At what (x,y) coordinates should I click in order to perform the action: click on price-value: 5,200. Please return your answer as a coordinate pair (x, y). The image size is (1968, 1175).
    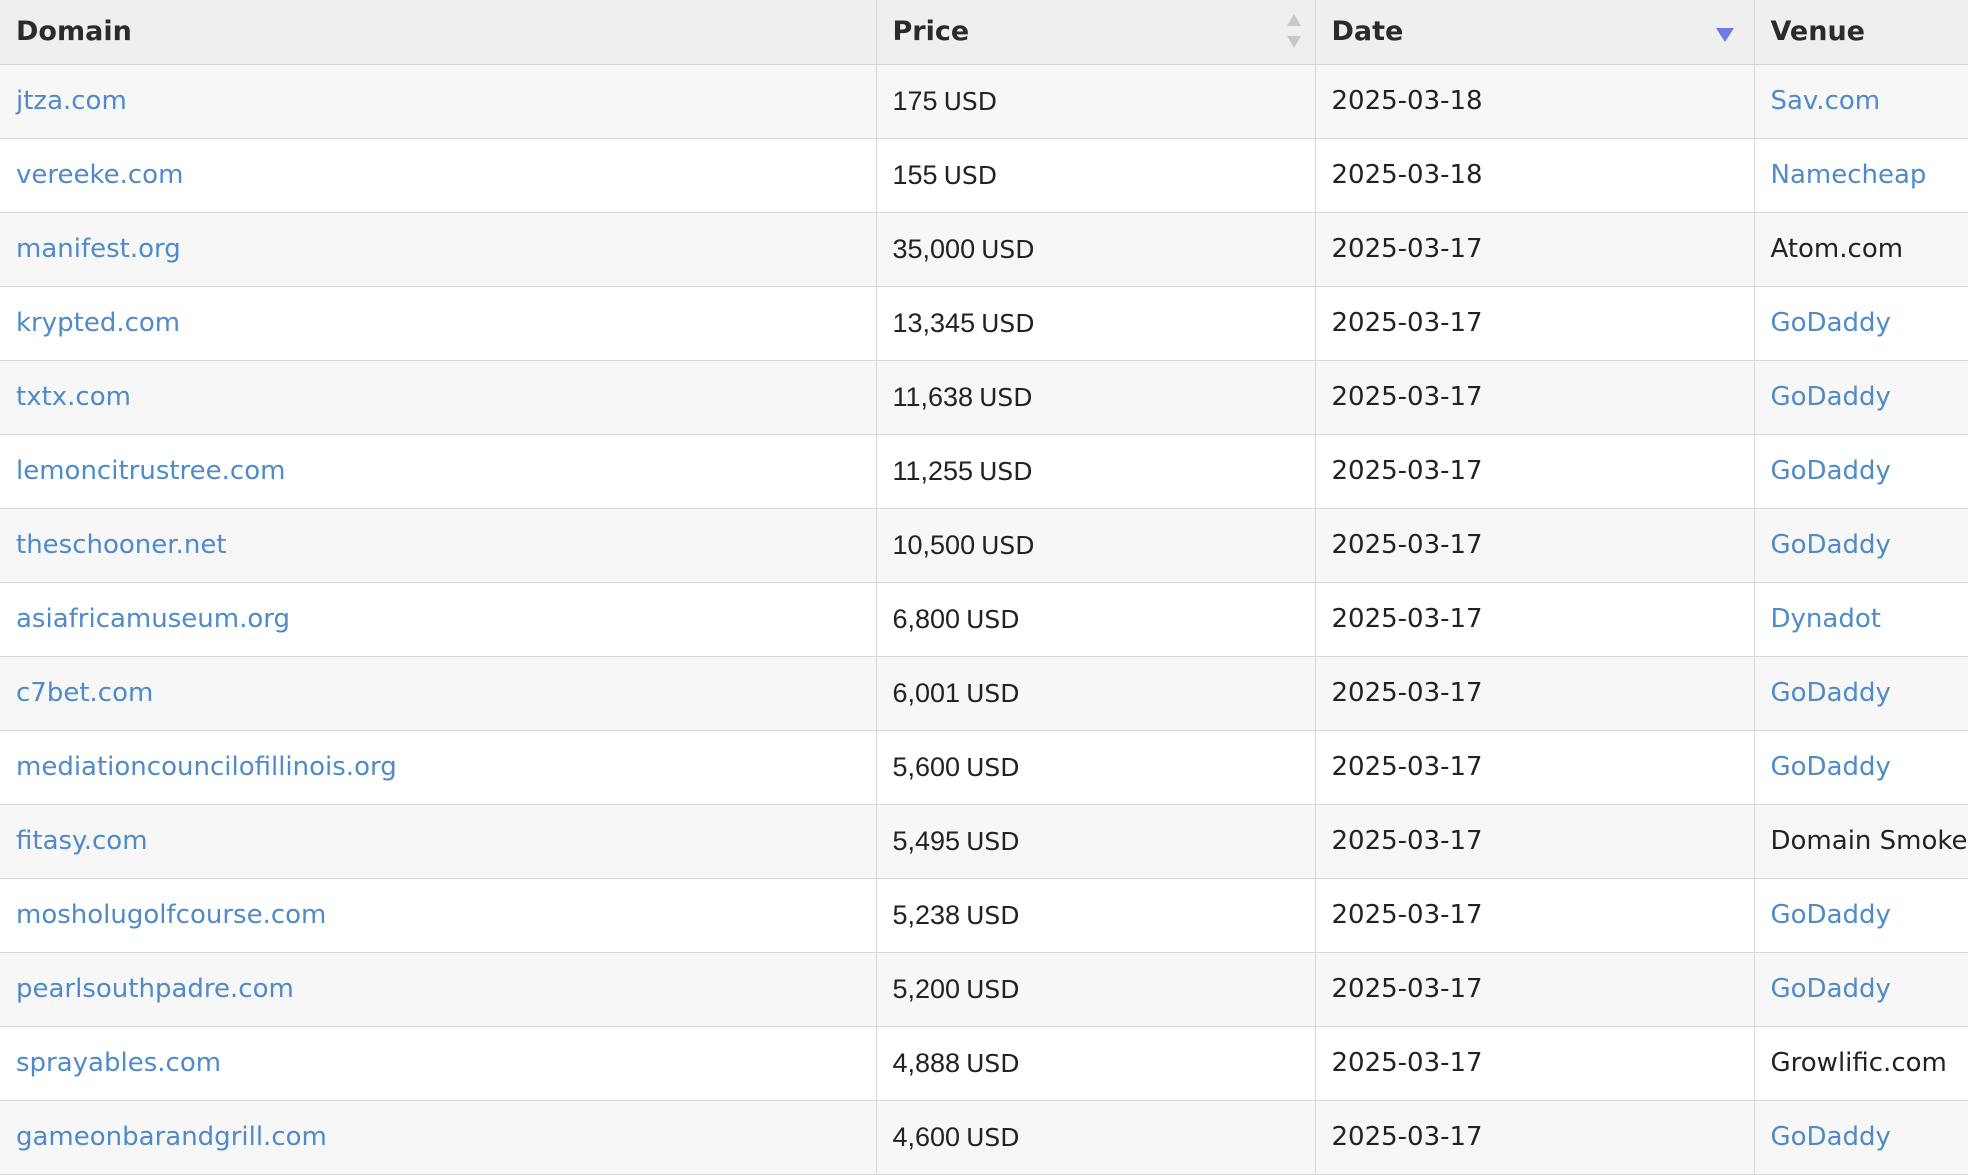
    Looking at the image, I should click on (926, 988).